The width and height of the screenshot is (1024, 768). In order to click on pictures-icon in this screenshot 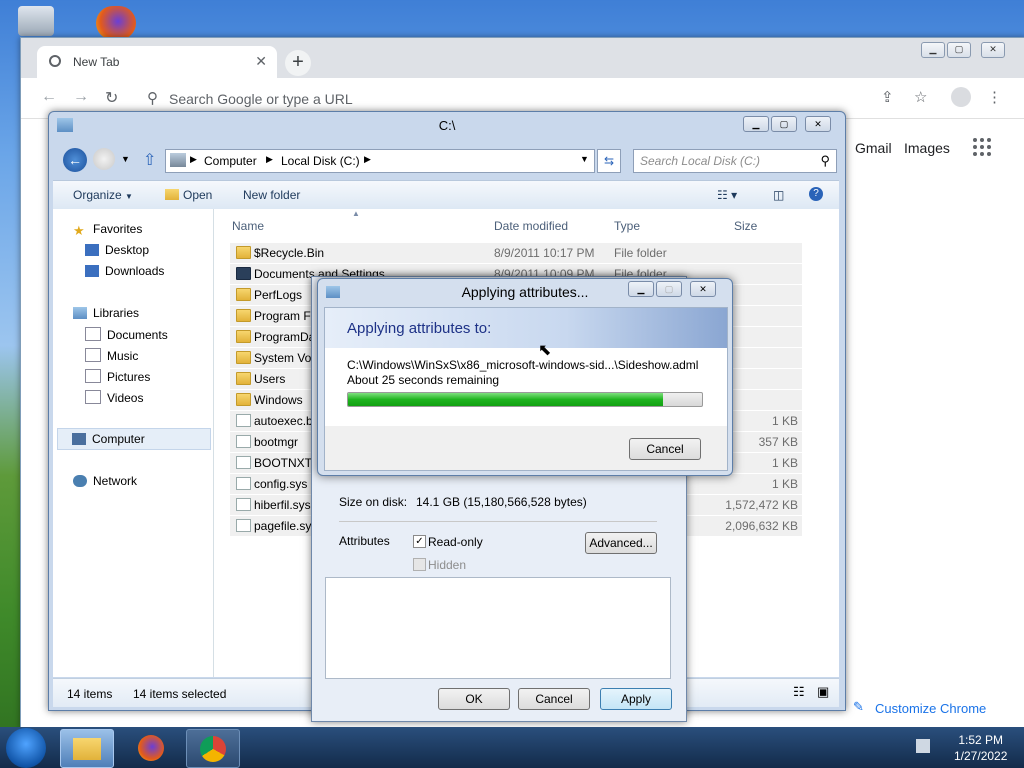, I will do `click(93, 376)`.